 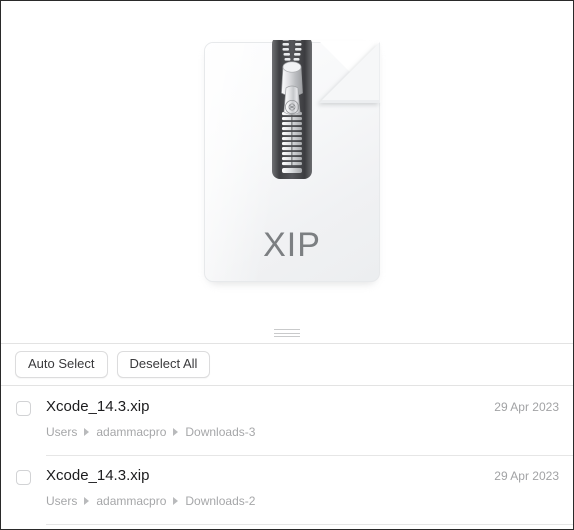 What do you see at coordinates (163, 364) in the screenshot?
I see `deselect-all-button: Deselect All` at bounding box center [163, 364].